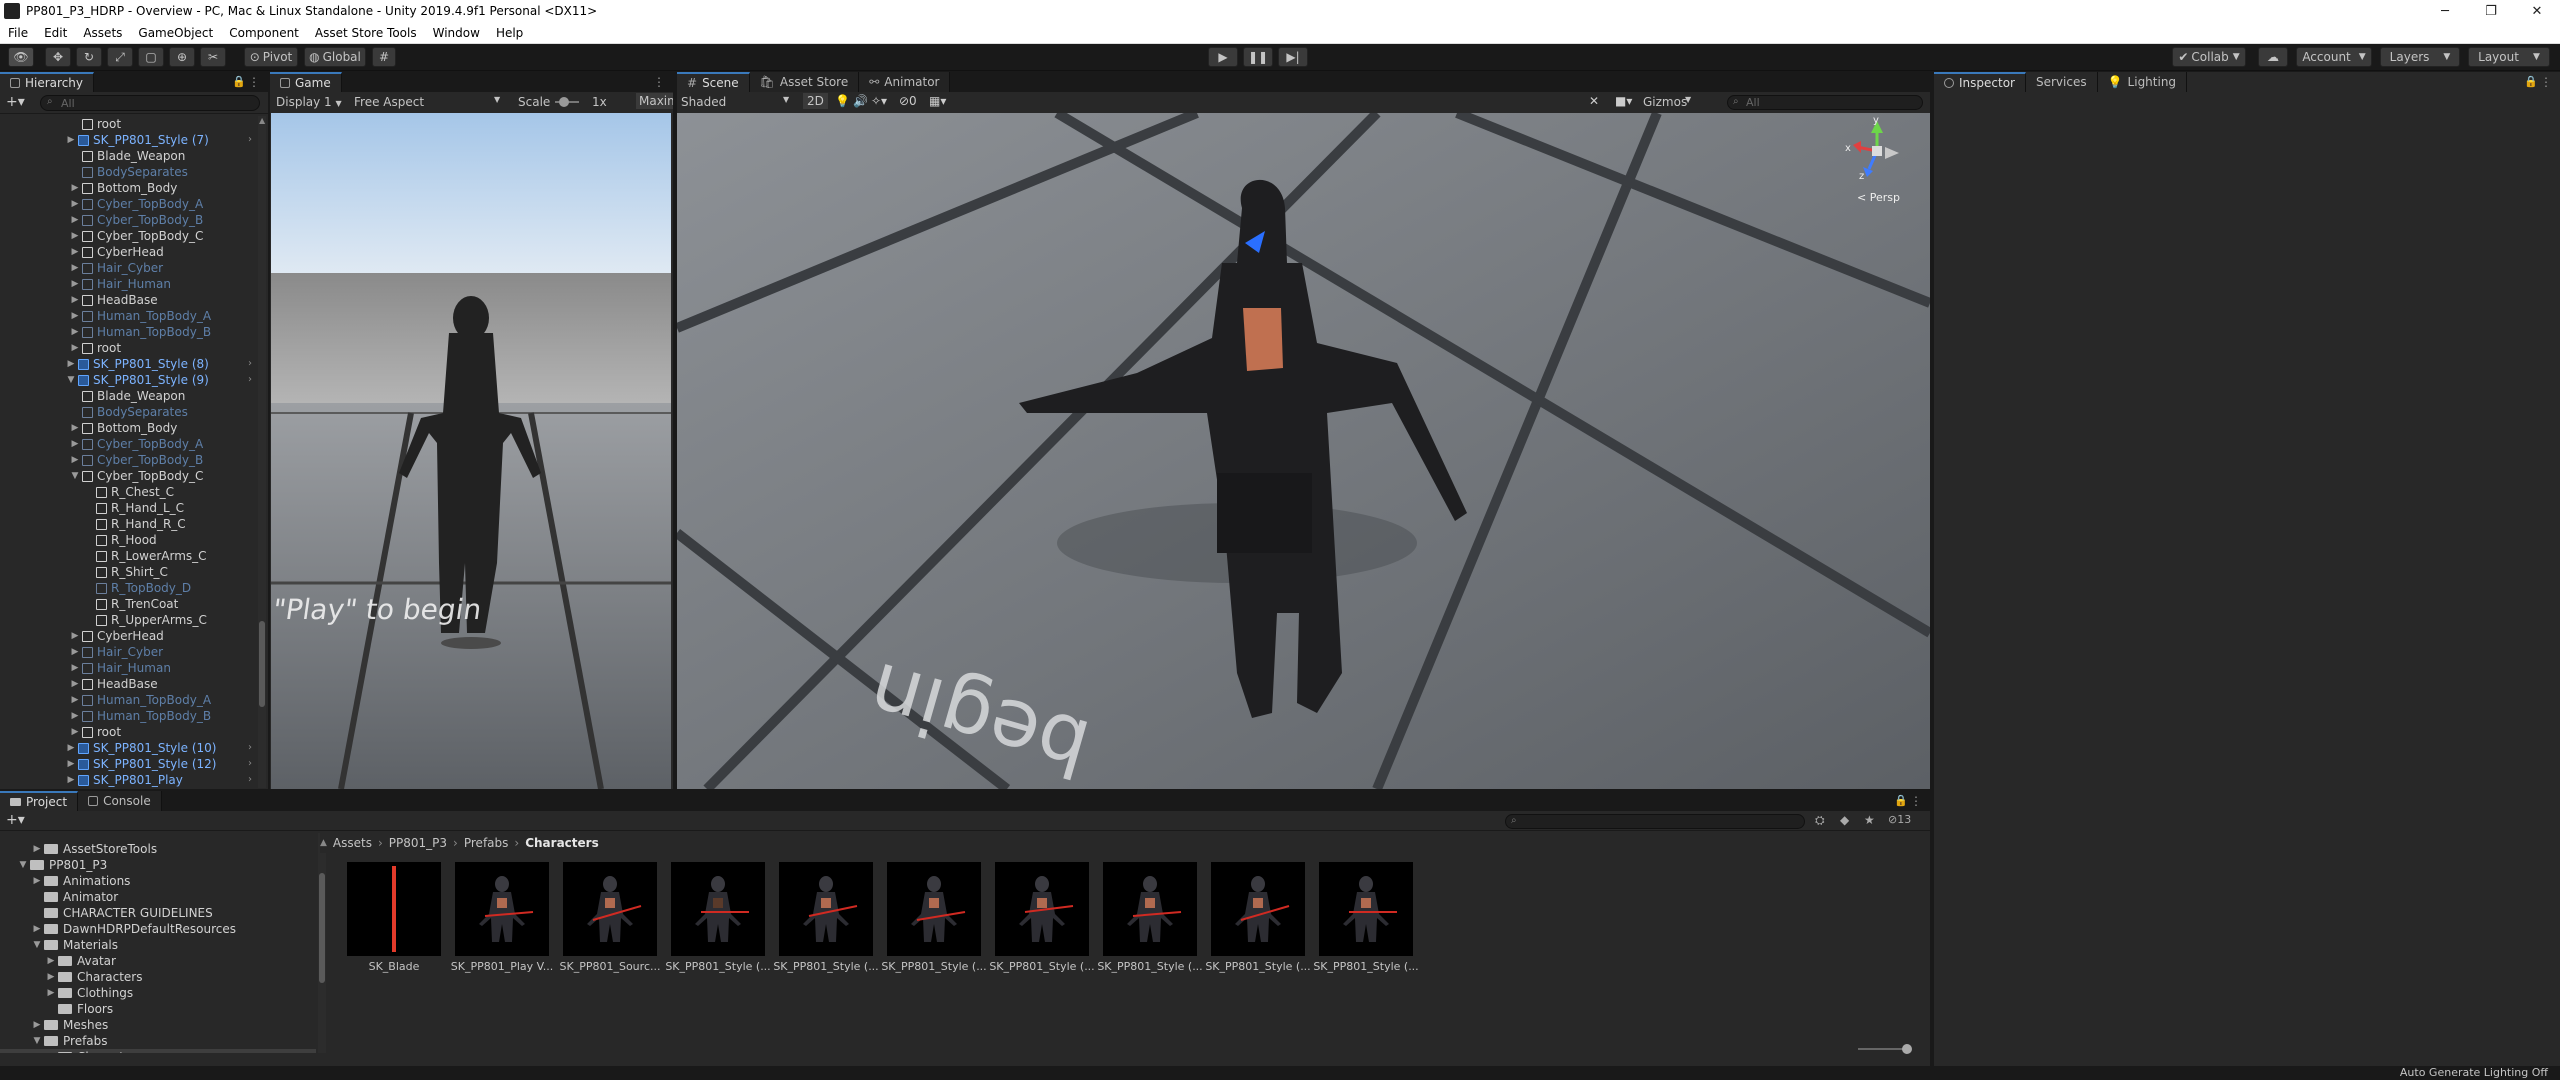 Image resolution: width=2560 pixels, height=1080 pixels. What do you see at coordinates (1878, 197) in the screenshot?
I see `persp-label: < Persp` at bounding box center [1878, 197].